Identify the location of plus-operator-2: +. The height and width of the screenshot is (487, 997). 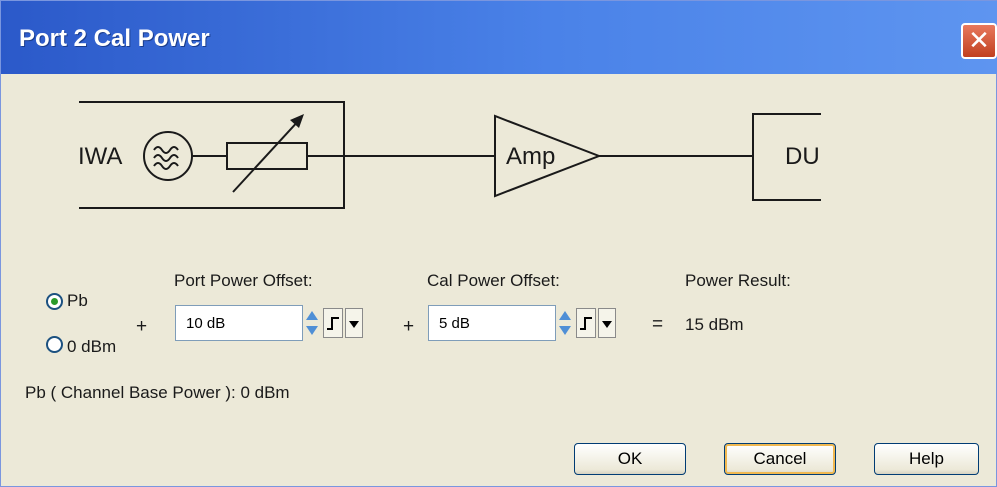
(409, 326).